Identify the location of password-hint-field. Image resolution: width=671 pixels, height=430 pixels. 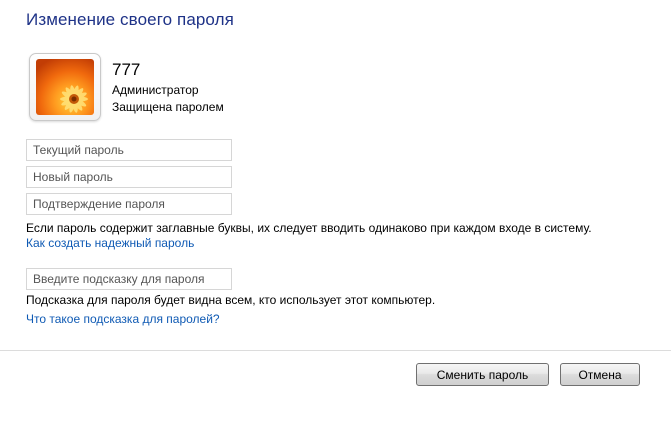
(129, 279).